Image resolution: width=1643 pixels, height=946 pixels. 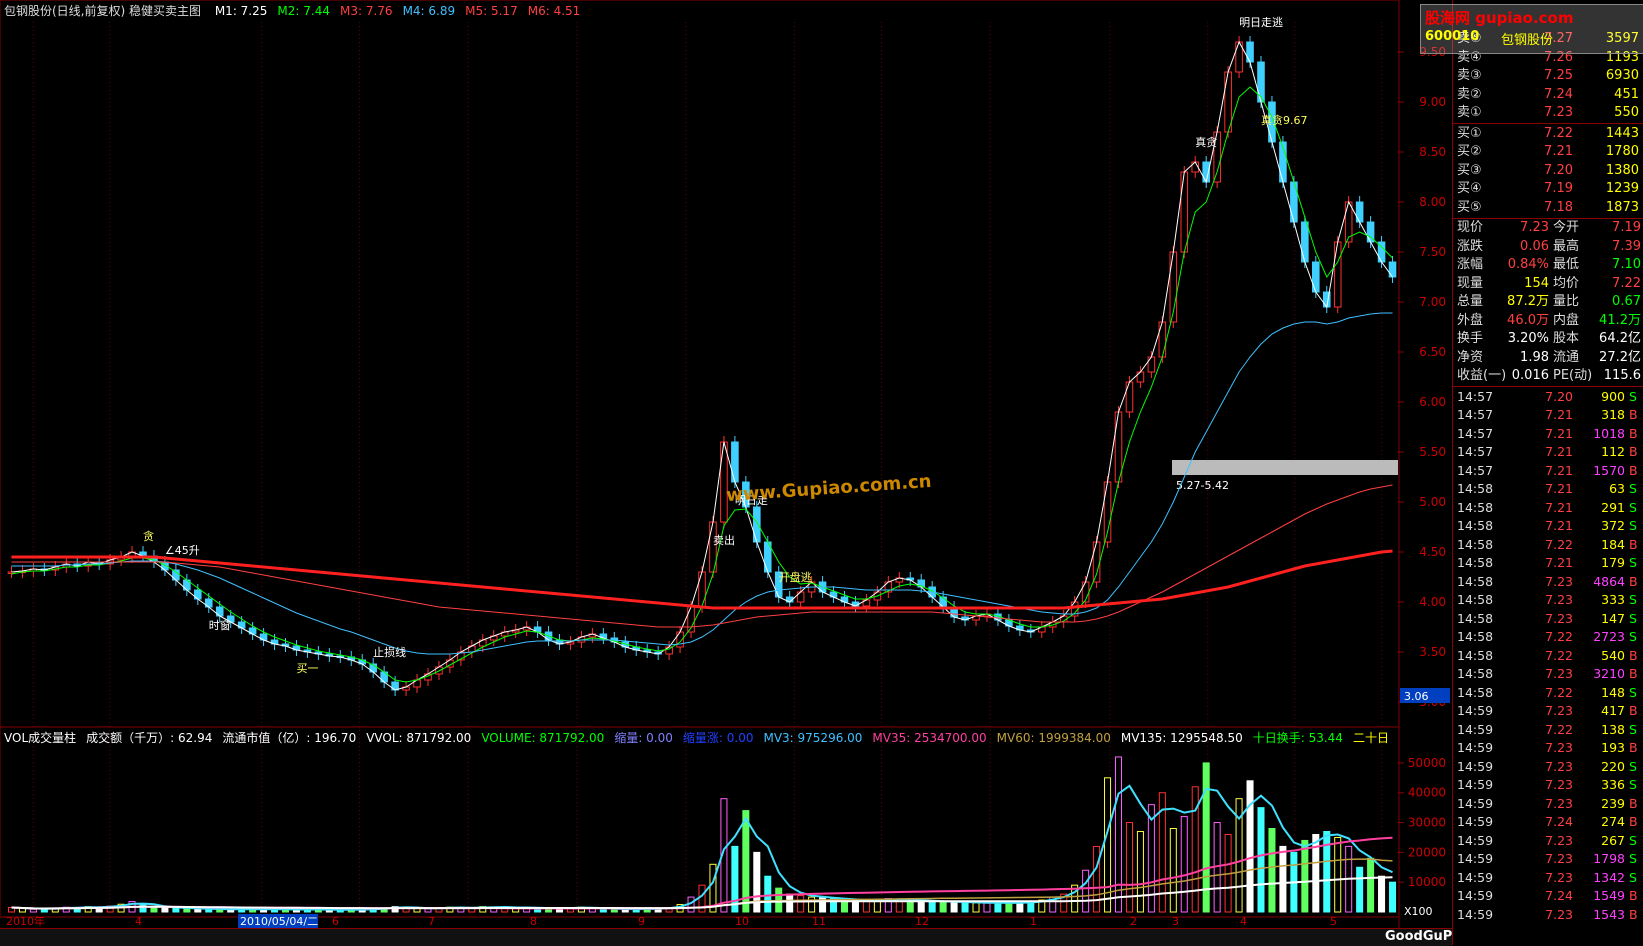 What do you see at coordinates (641, 921) in the screenshot?
I see `x-tick-label-6: 9` at bounding box center [641, 921].